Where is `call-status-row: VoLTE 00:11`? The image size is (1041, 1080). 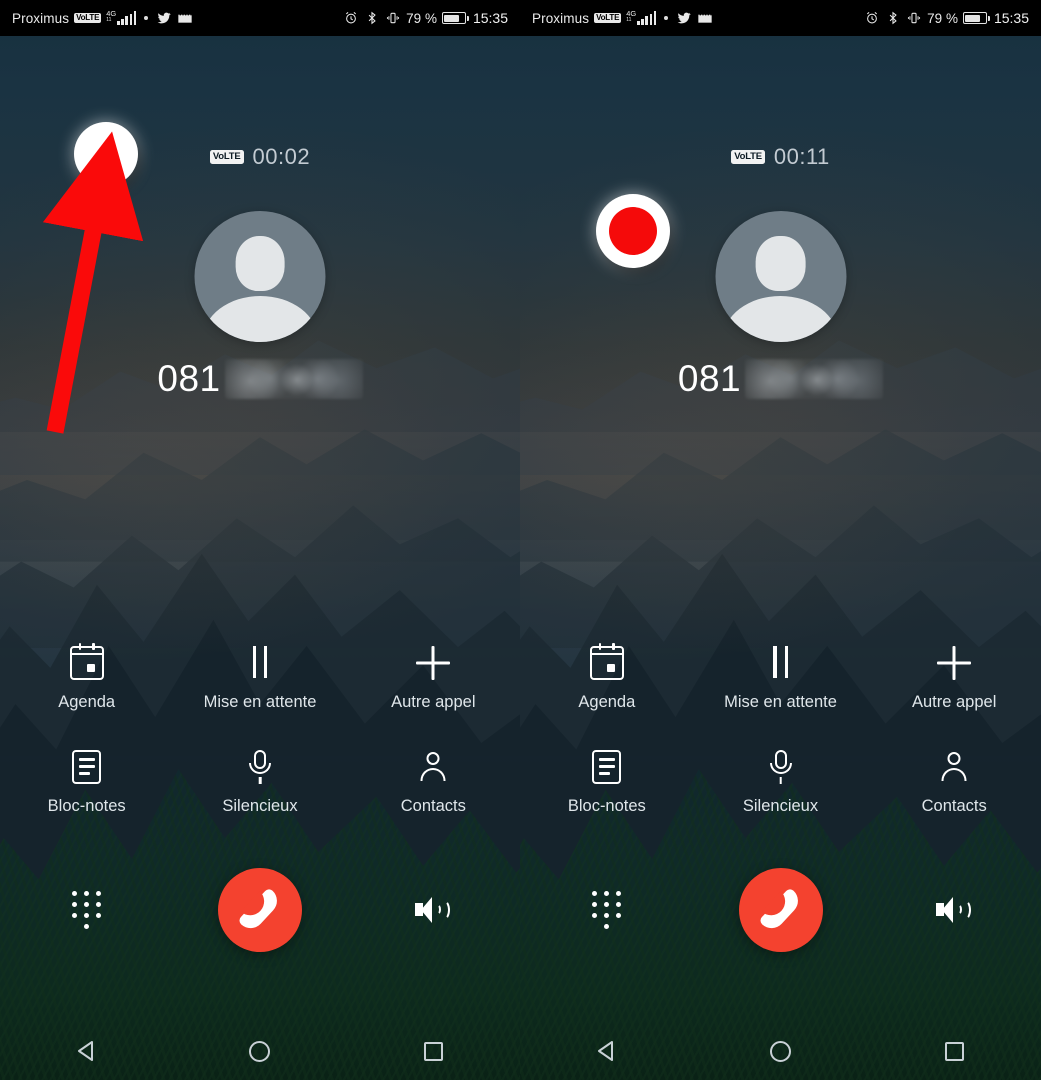 call-status-row: VoLTE 00:11 is located at coordinates (780, 157).